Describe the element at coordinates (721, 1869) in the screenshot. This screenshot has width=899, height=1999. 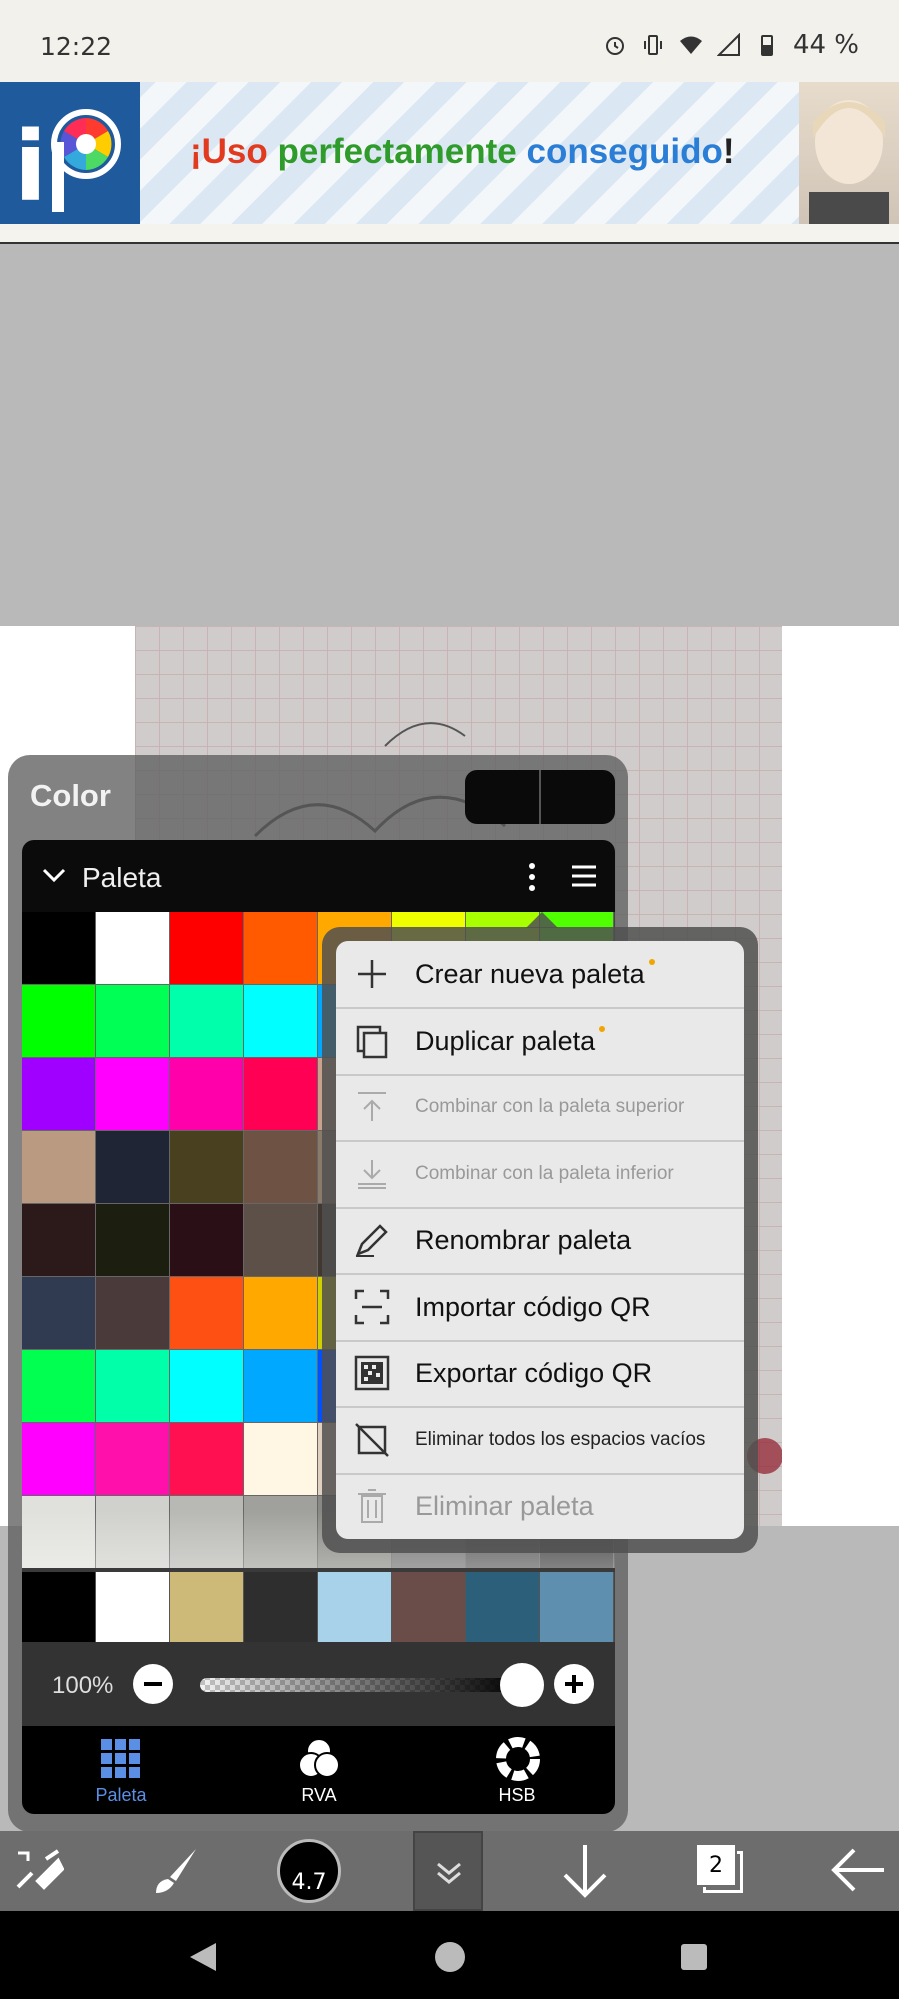
I see `layers-button: 2` at that location.